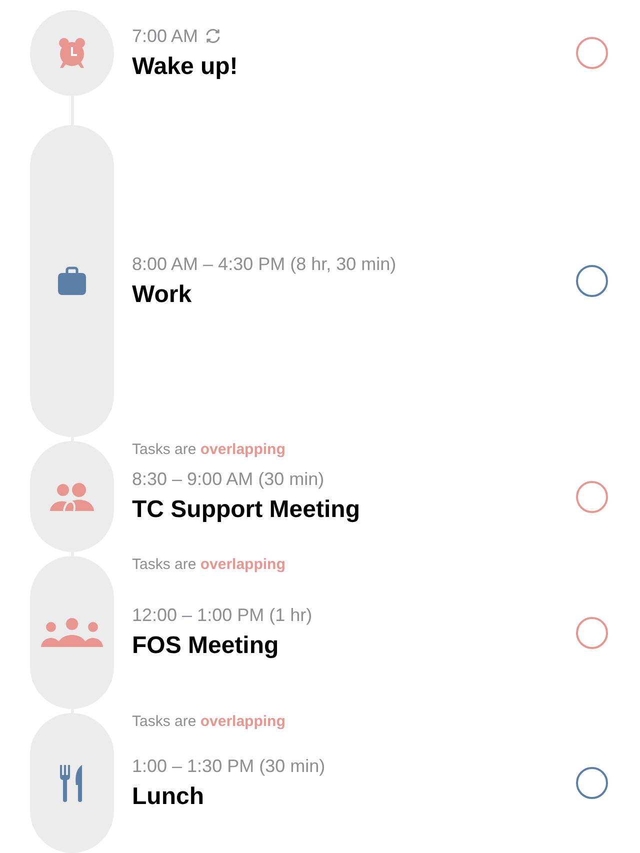  What do you see at coordinates (165, 36) in the screenshot?
I see `task-time: 7:00 AM` at bounding box center [165, 36].